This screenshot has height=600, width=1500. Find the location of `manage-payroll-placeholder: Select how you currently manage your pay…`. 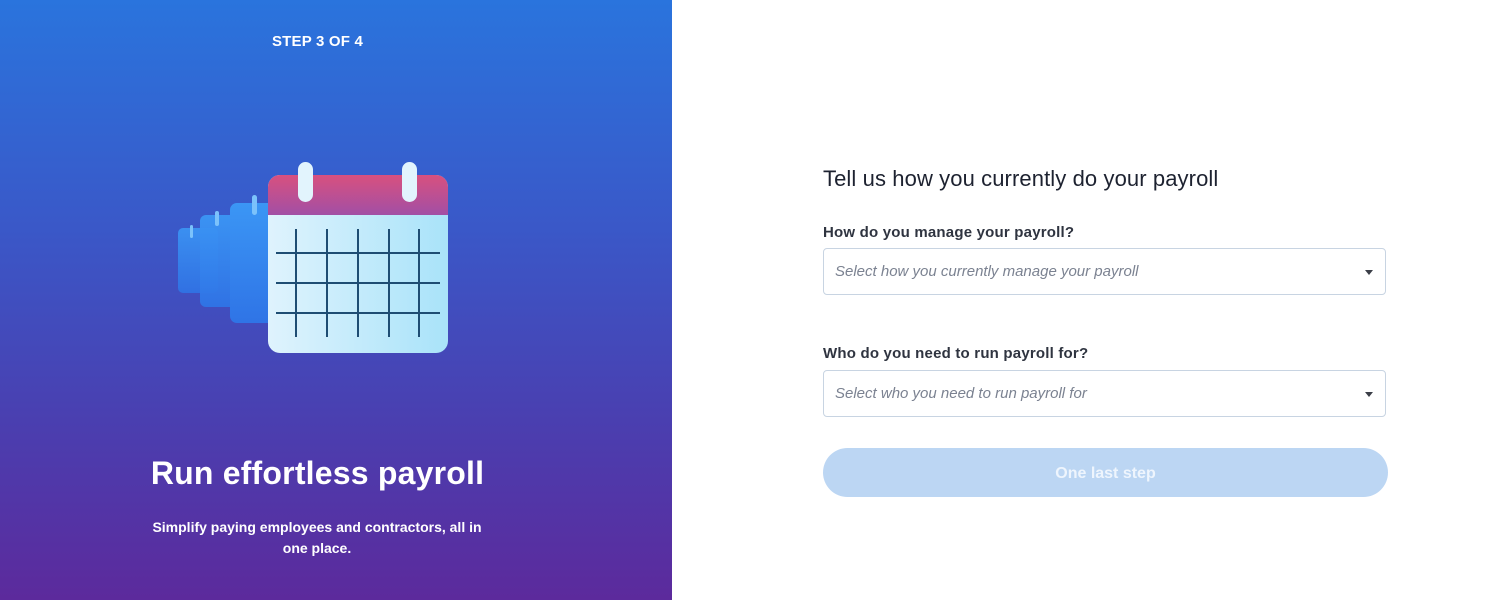

manage-payroll-placeholder: Select how you currently manage your pay… is located at coordinates (987, 271).